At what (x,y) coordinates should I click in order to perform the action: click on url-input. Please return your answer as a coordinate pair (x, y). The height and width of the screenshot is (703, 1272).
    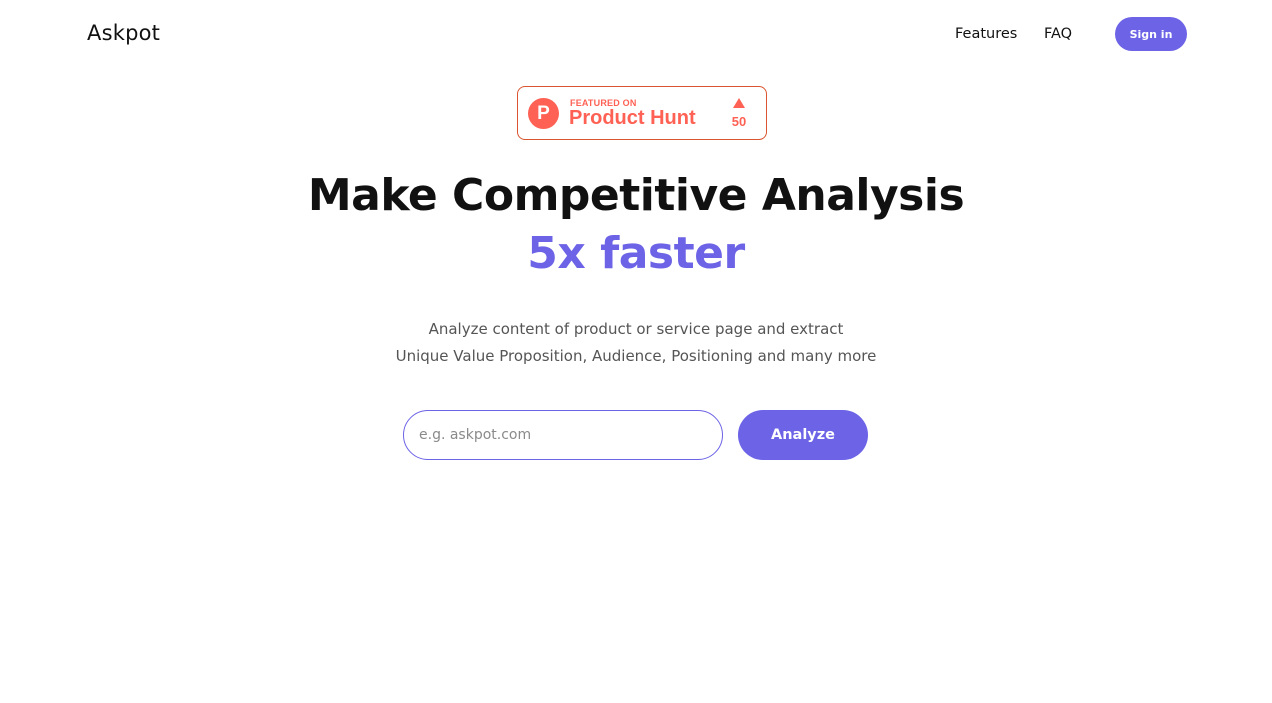
    Looking at the image, I should click on (563, 435).